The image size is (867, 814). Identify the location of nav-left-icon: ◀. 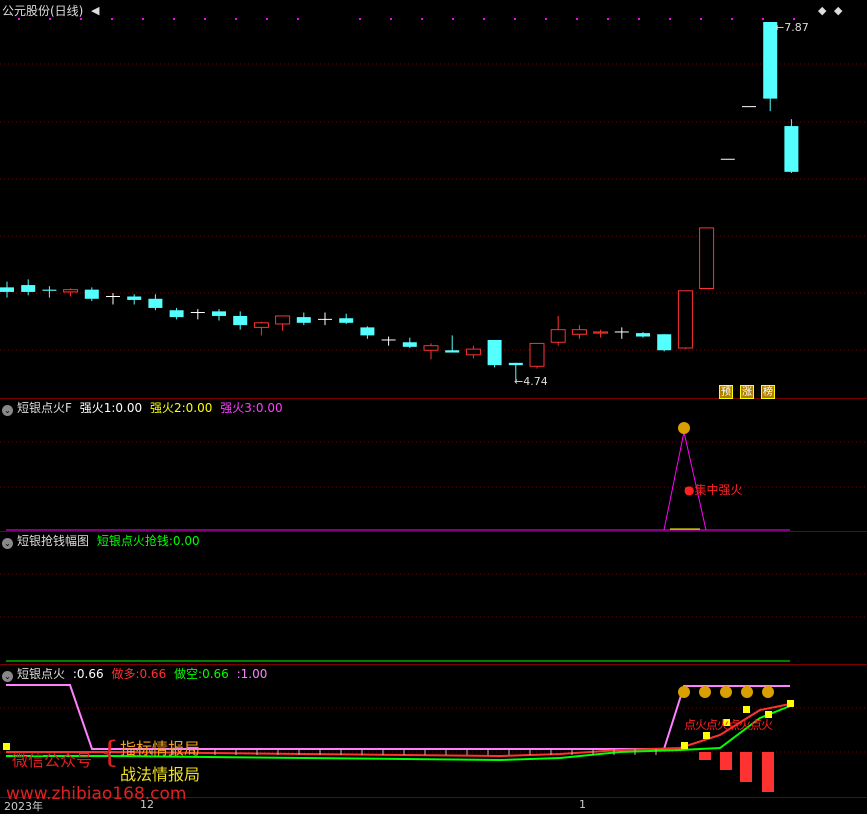
(95, 10).